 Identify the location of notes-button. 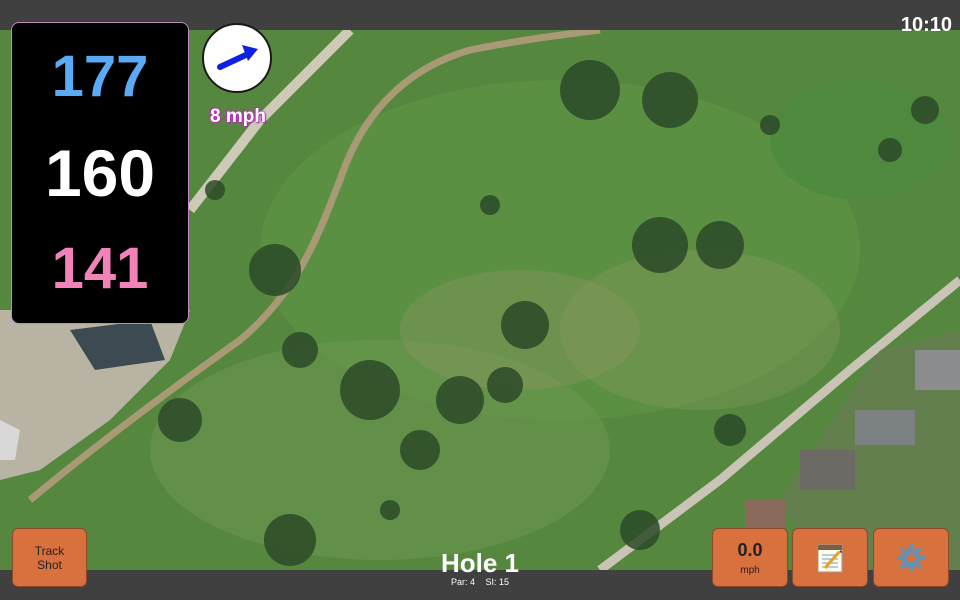
(830, 557).